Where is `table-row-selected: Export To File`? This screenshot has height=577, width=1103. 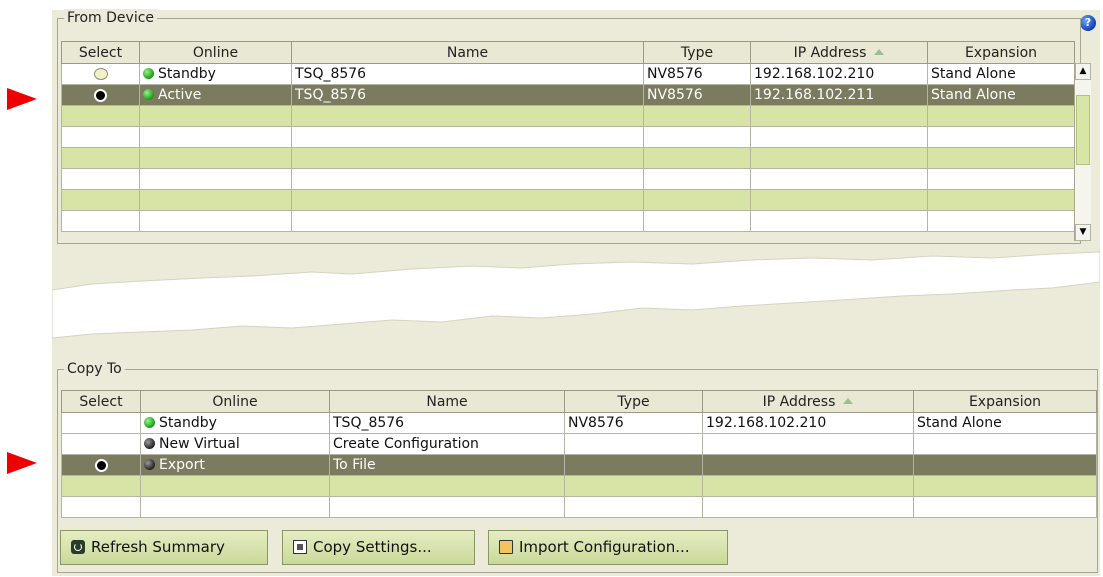
table-row-selected: Export To File is located at coordinates (579, 465).